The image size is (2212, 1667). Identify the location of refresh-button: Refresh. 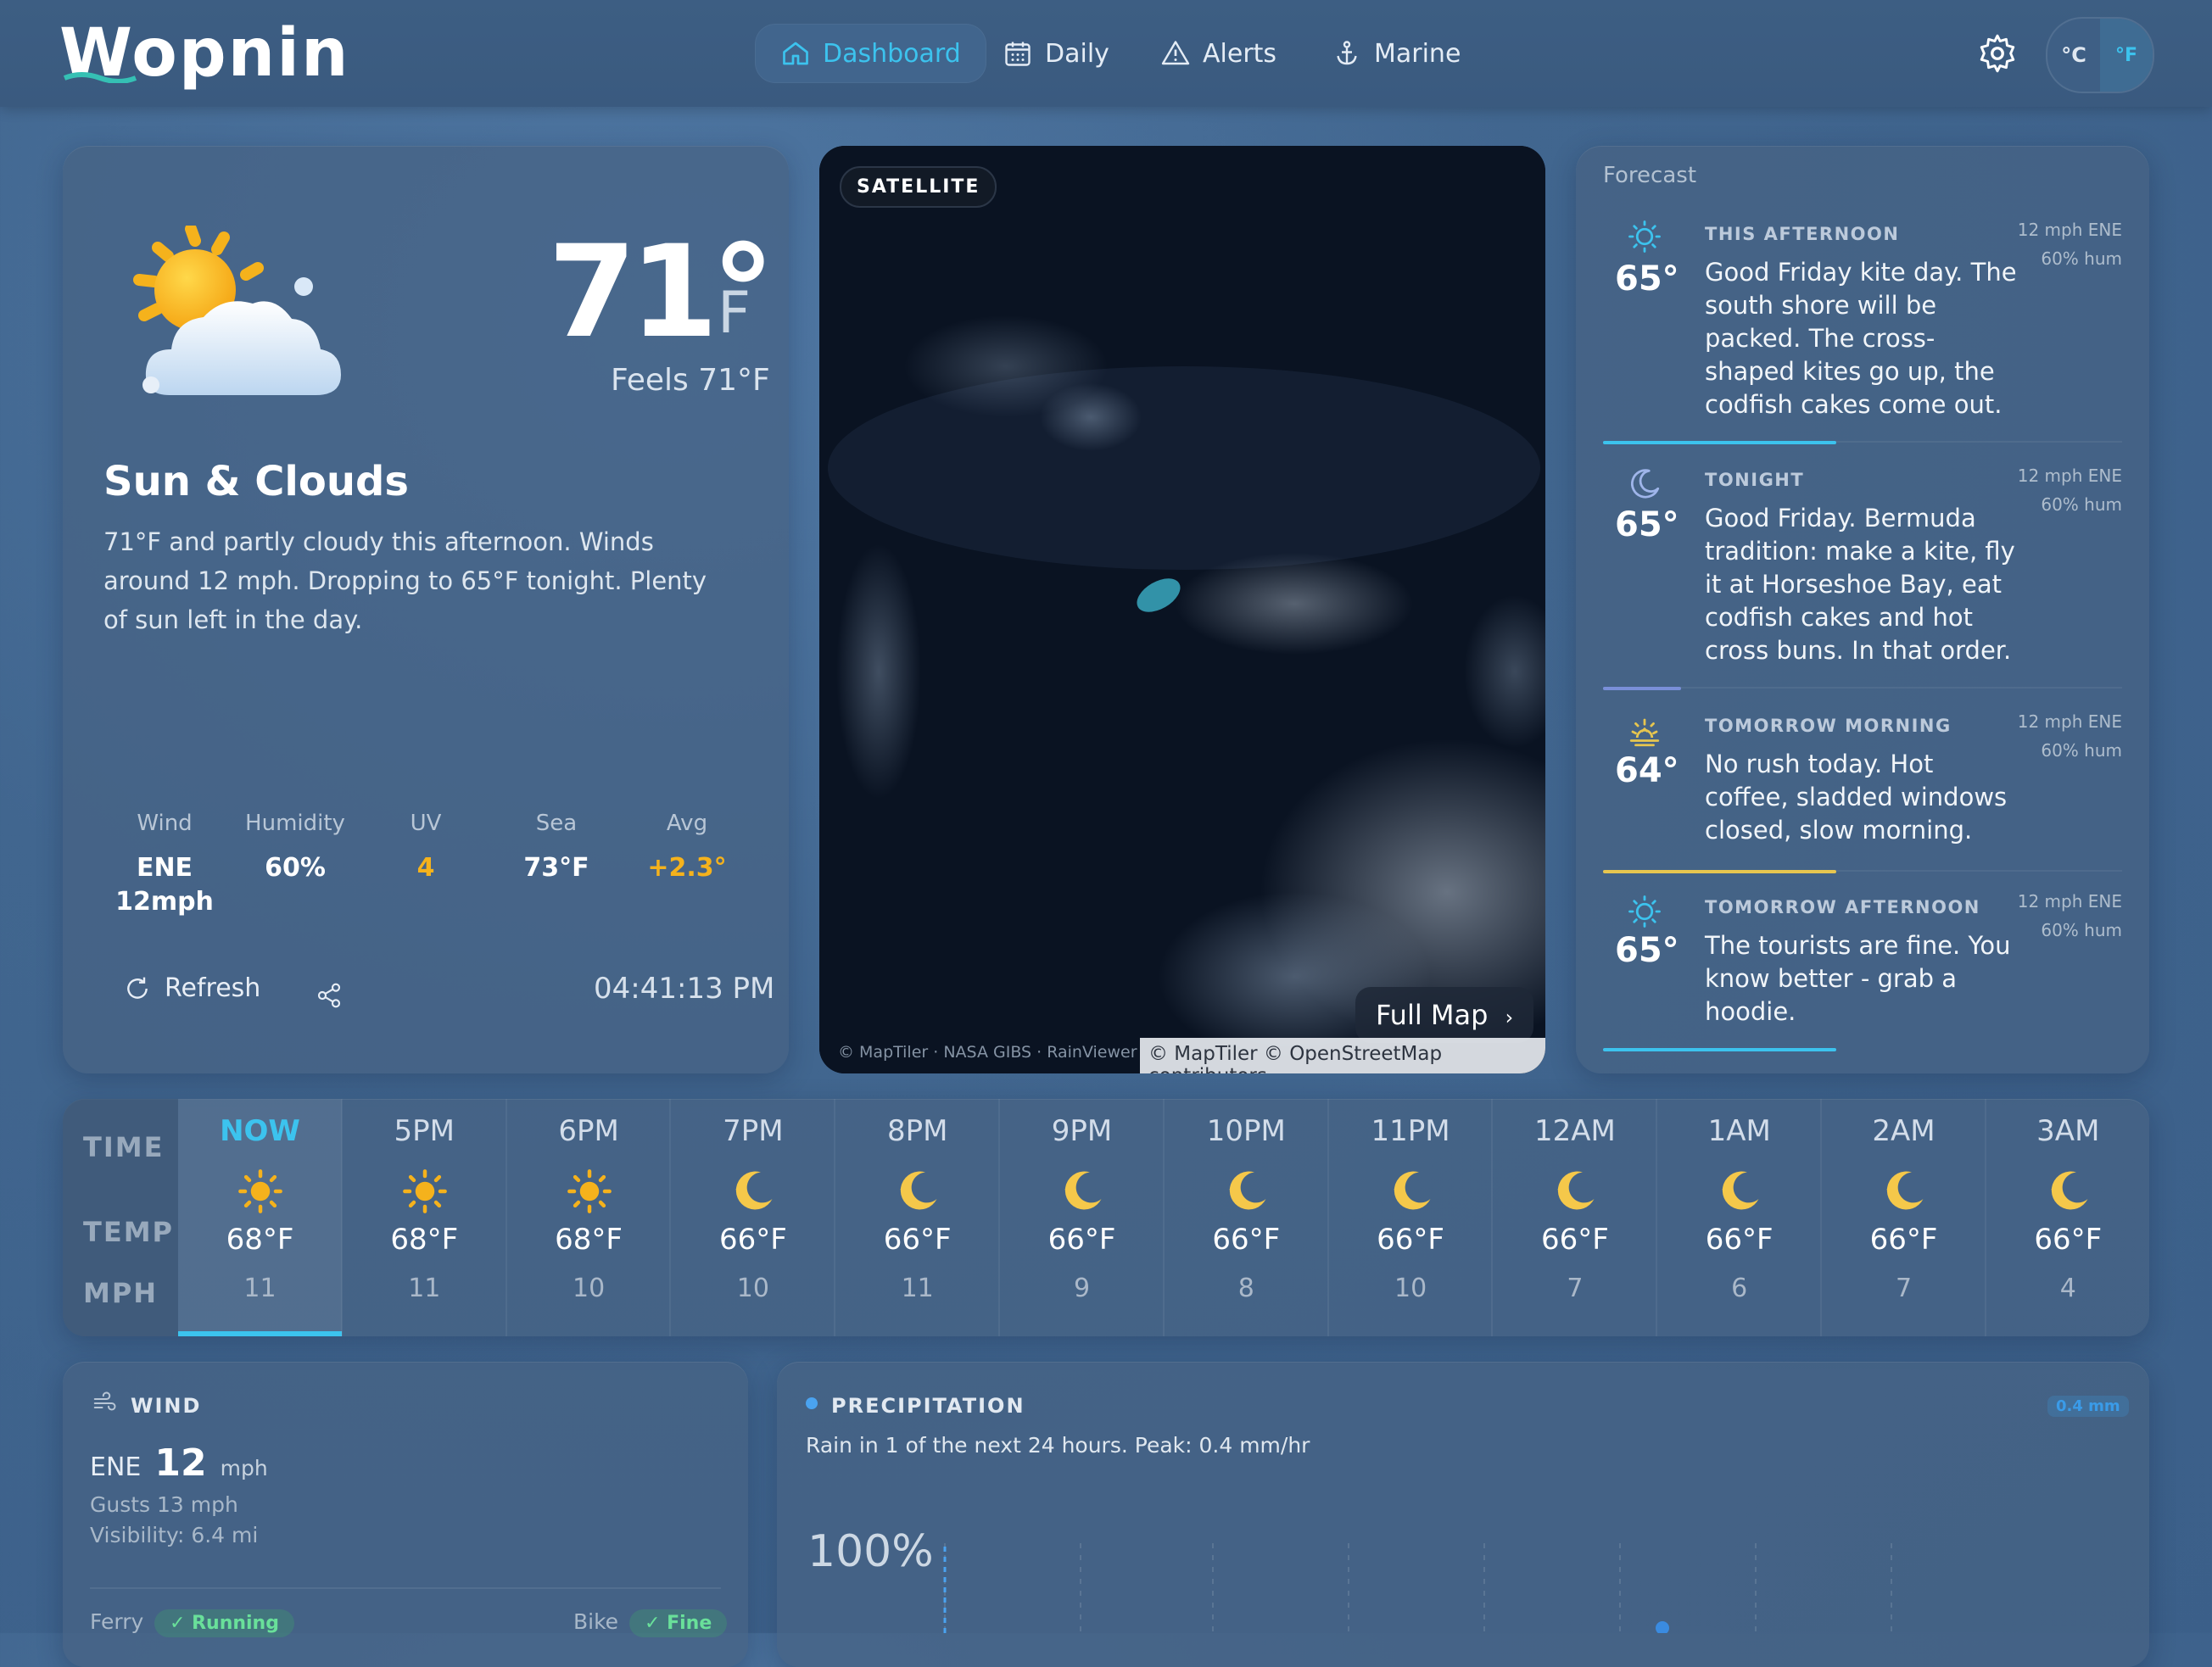
(192, 988).